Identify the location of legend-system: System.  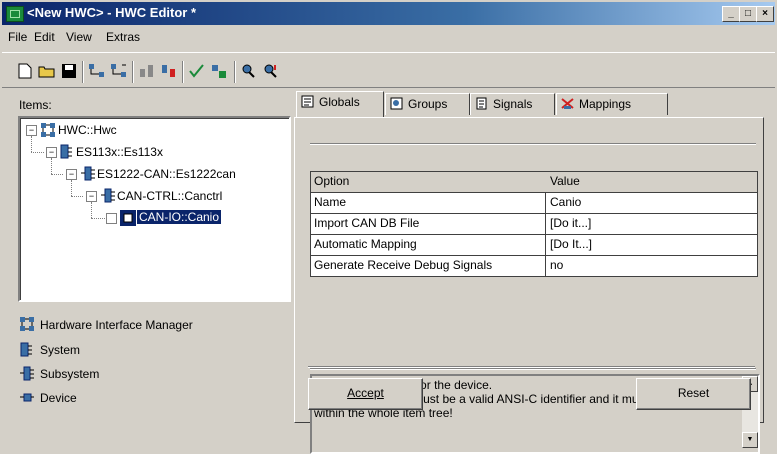
(60, 350).